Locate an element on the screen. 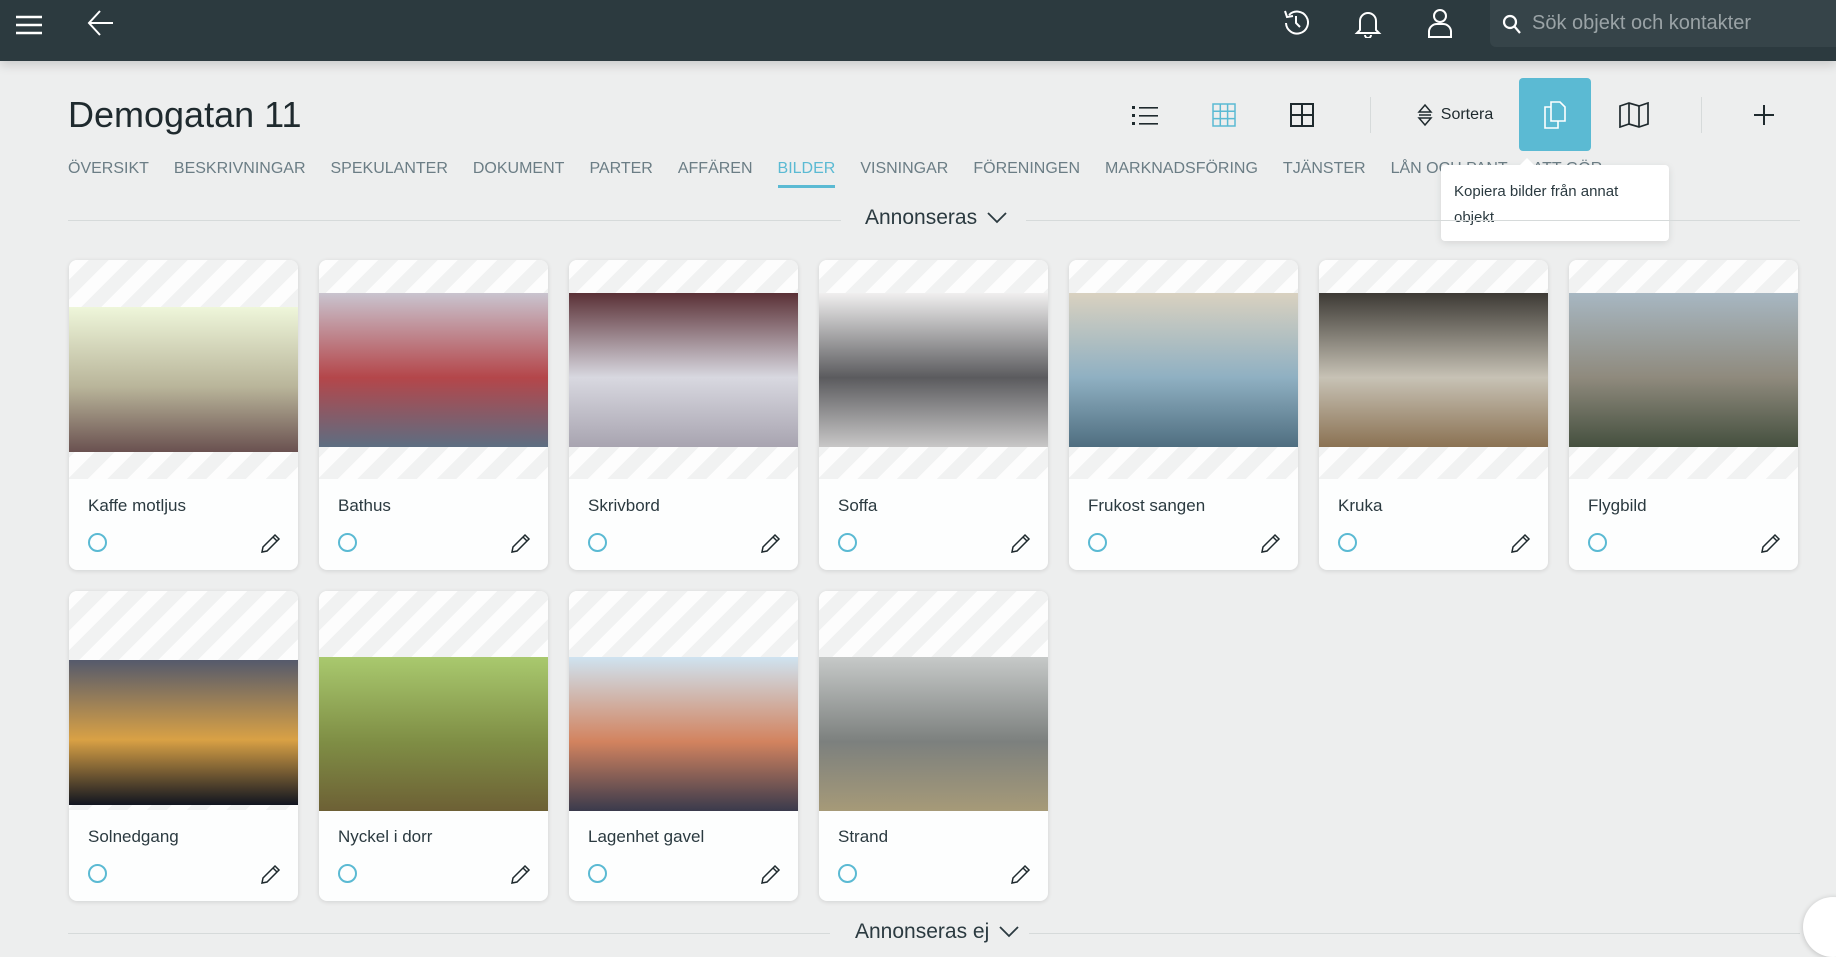 The width and height of the screenshot is (1836, 957). list-view-button is located at coordinates (1145, 114).